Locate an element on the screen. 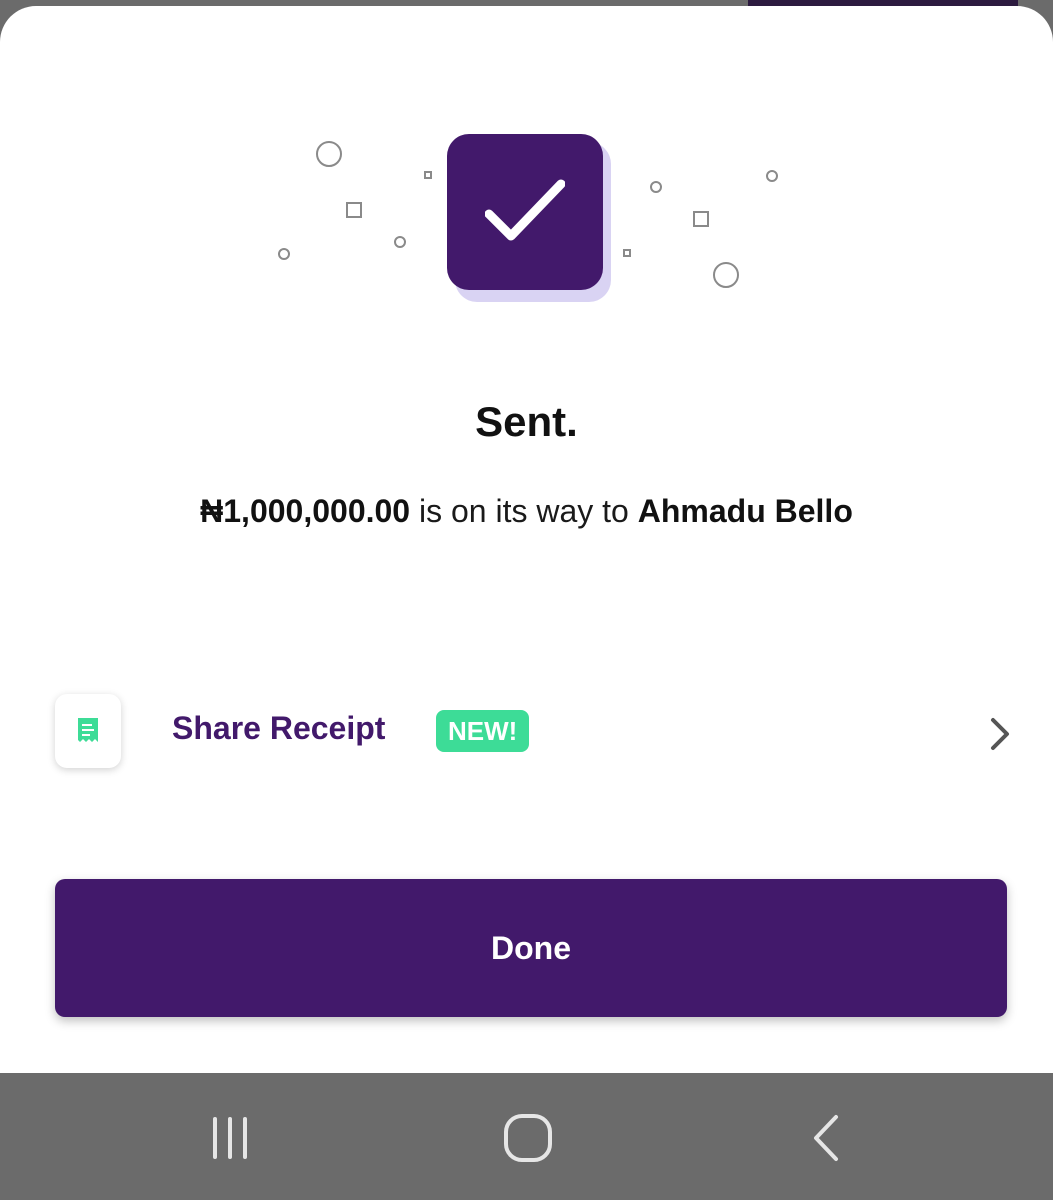 The height and width of the screenshot is (1200, 1053). success-check-box is located at coordinates (525, 212).